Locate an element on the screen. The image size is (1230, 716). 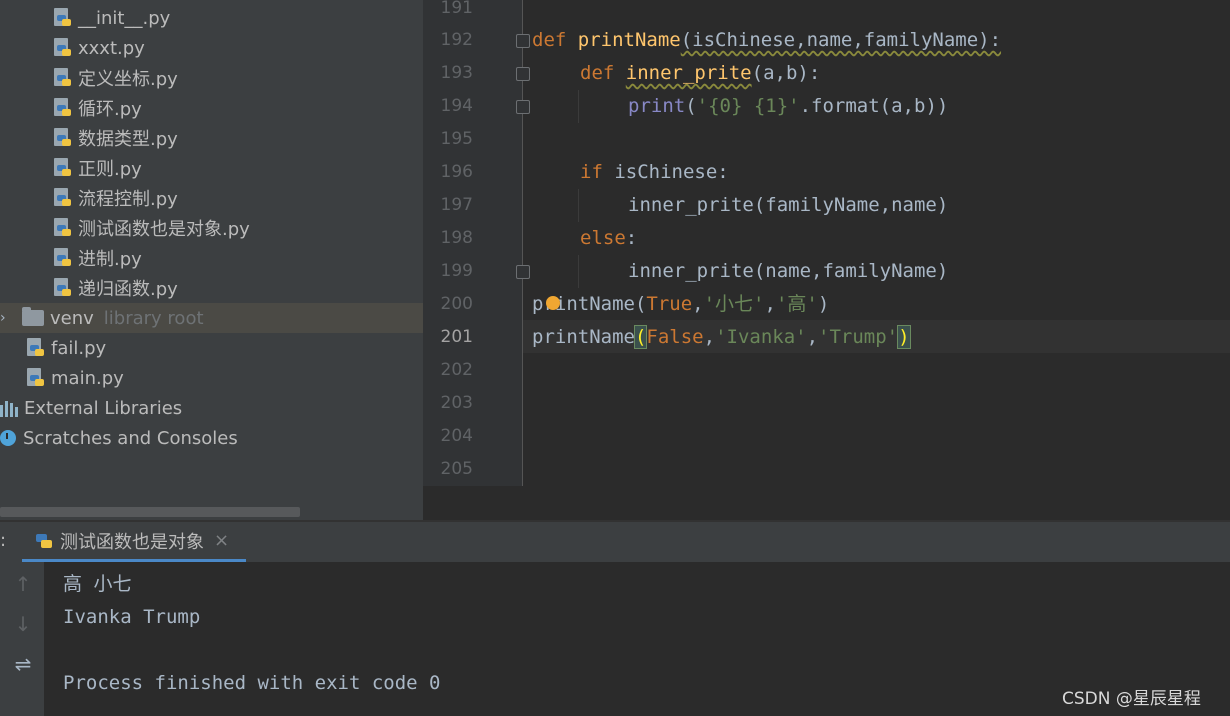
file-item: 流程控制.py is located at coordinates (211, 198).